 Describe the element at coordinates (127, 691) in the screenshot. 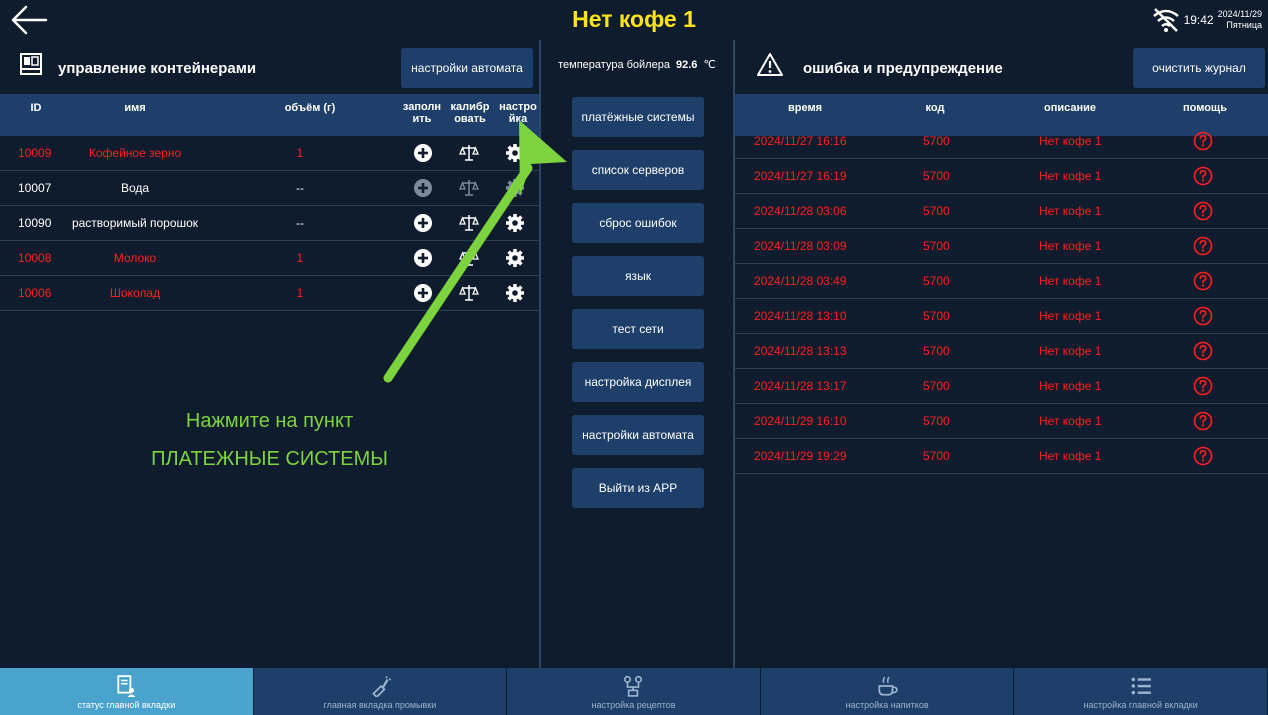

I see `bottom-tab-1: статус главной вкладки` at that location.